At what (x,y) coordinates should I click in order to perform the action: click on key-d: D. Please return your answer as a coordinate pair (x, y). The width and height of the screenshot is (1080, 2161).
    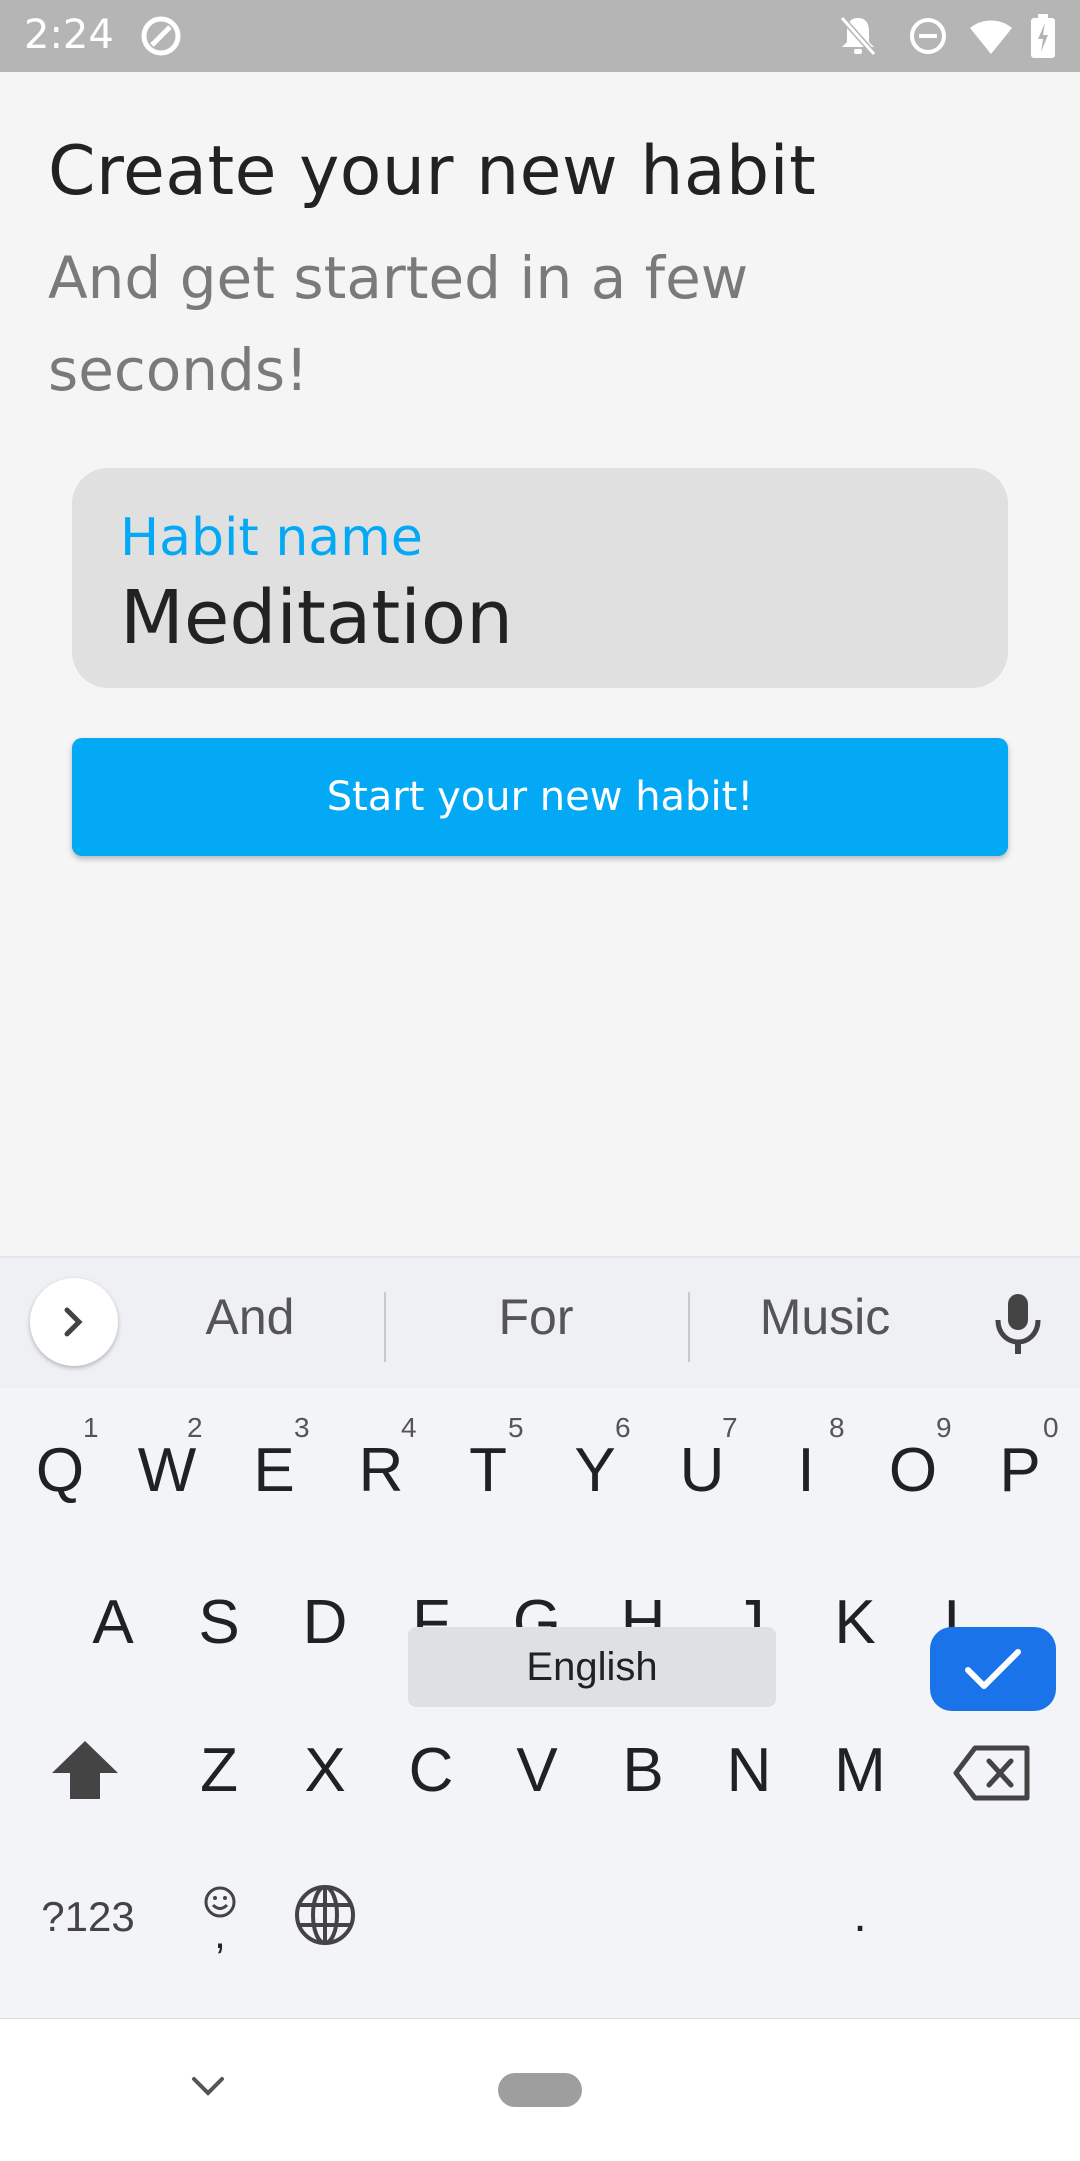
    Looking at the image, I should click on (325, 1622).